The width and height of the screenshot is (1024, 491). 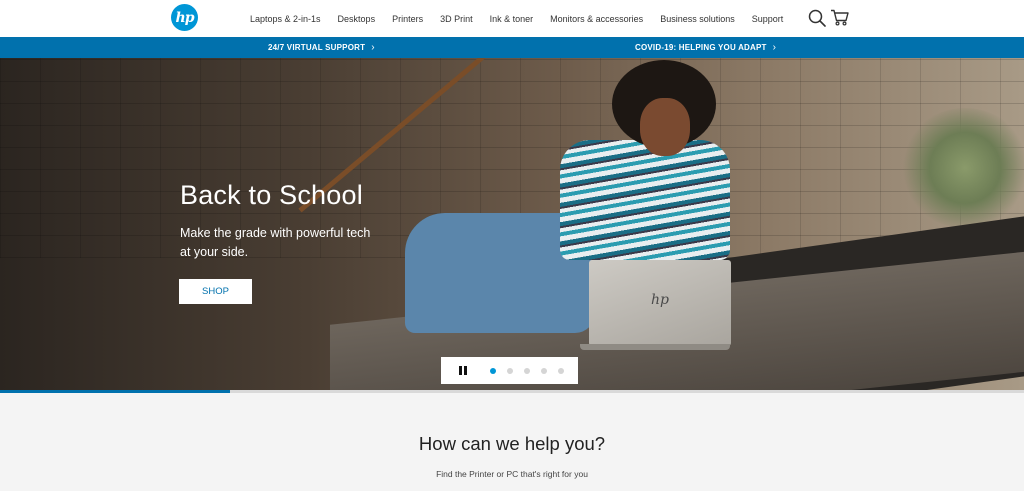 What do you see at coordinates (697, 19) in the screenshot?
I see `nav-business-solutions: Business solutions` at bounding box center [697, 19].